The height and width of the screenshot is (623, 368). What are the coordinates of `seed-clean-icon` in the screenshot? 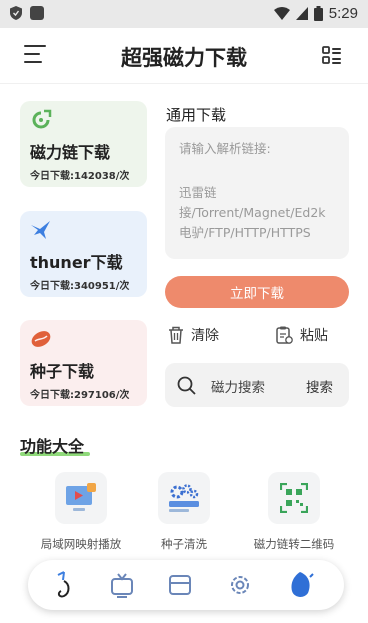 It's located at (184, 498).